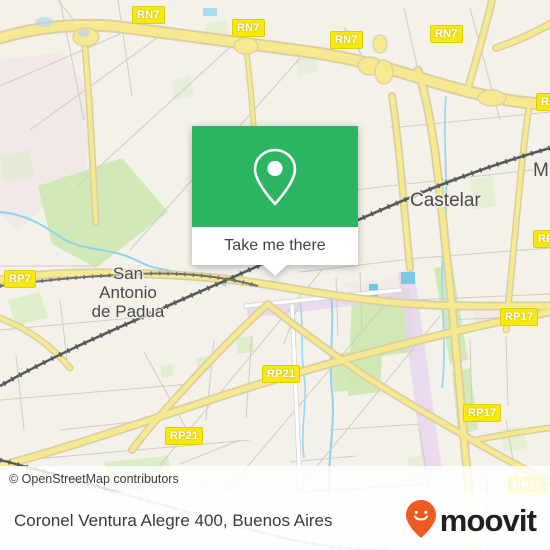 The width and height of the screenshot is (550, 550). I want to click on route-shield-rn7-3: RN7, so click(346, 40).